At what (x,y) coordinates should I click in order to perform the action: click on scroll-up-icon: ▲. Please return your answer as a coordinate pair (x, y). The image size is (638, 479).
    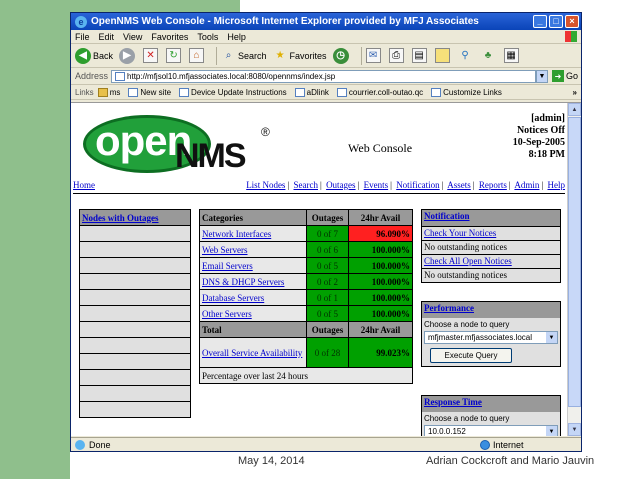
    Looking at the image, I should click on (574, 109).